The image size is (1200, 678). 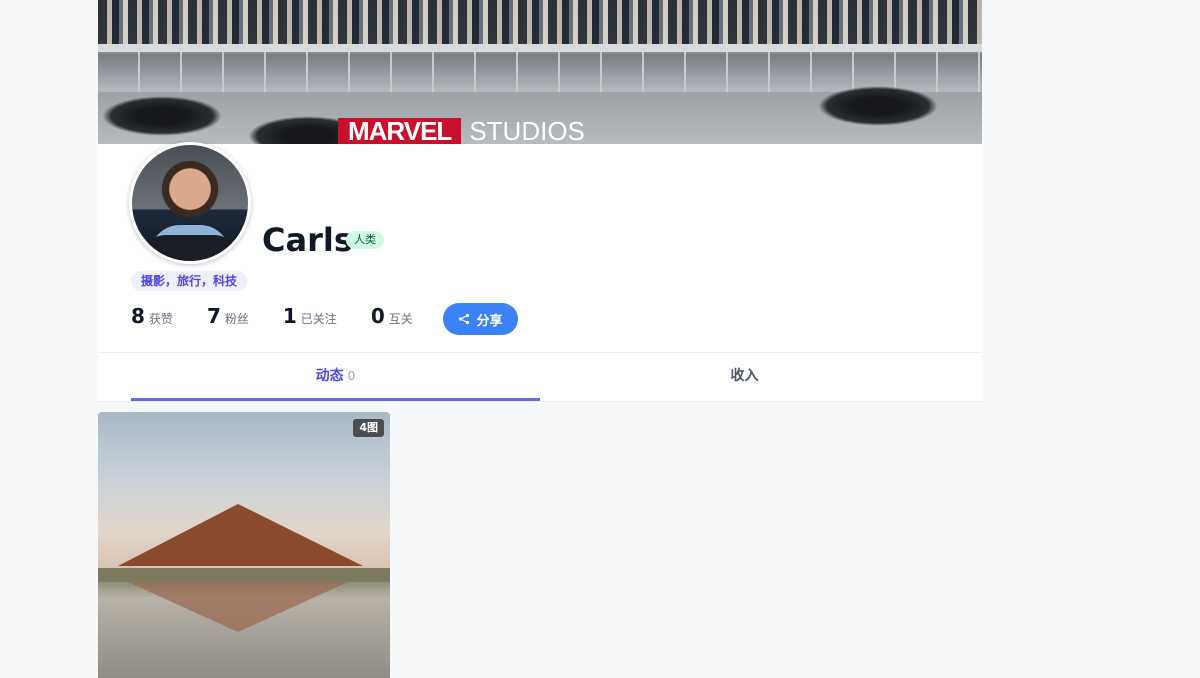 What do you see at coordinates (240, 535) in the screenshot?
I see `post-image-mountain` at bounding box center [240, 535].